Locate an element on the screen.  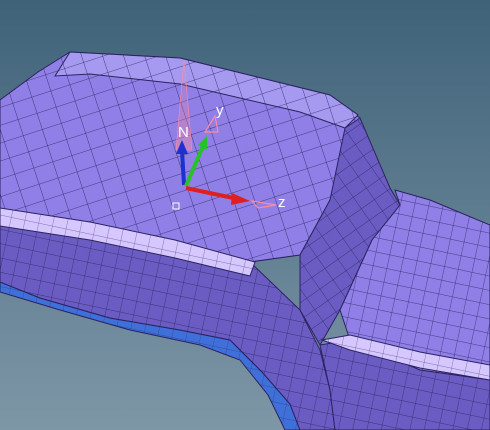
triad-normal-arrow is located at coordinates (183, 167).